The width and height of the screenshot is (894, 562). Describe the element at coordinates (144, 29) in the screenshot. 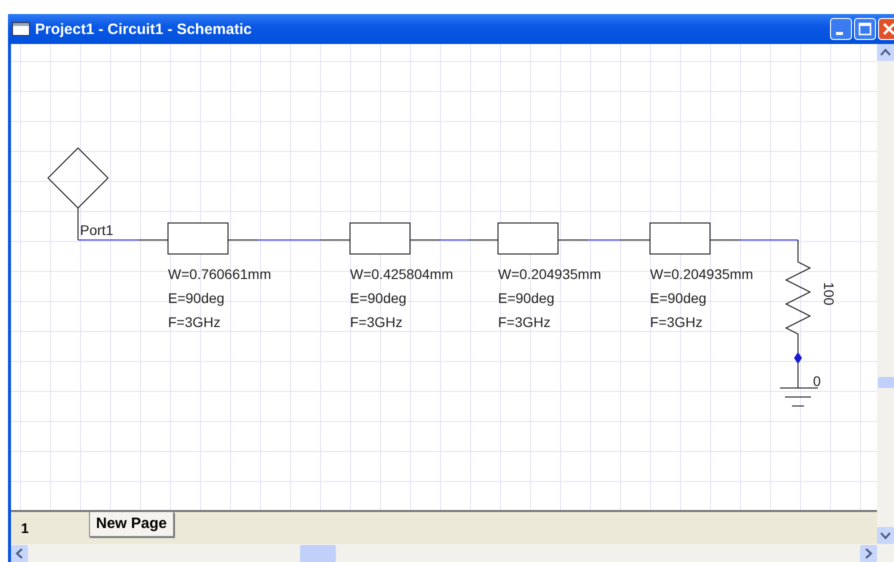

I see `window-title: Project1 - Circuit1 - Schematic` at that location.